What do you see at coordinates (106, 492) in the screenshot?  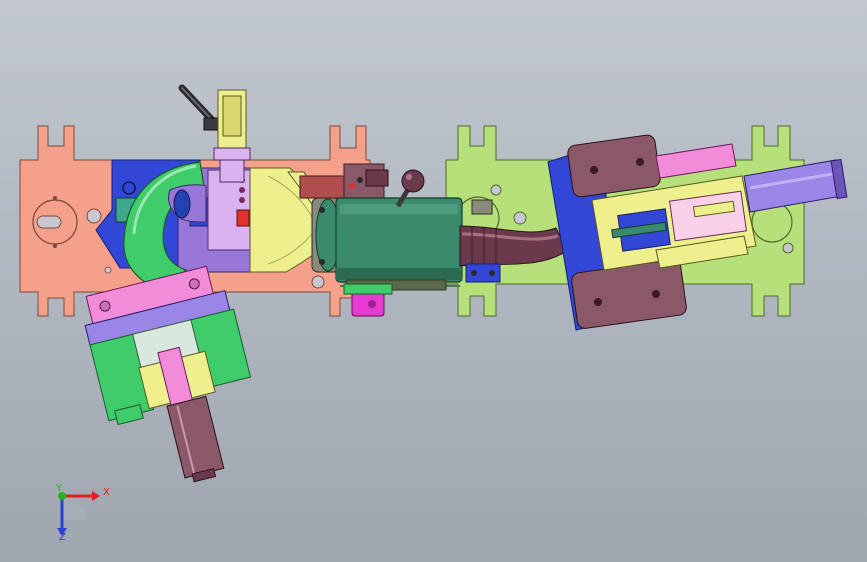 I see `axis-x-label: X` at bounding box center [106, 492].